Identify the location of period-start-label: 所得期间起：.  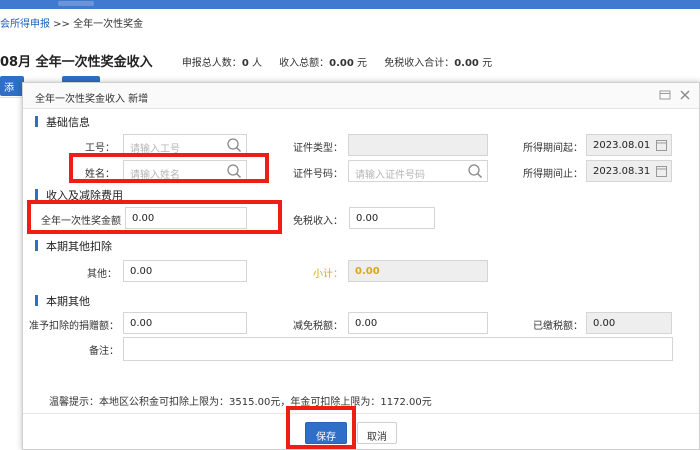
(553, 148).